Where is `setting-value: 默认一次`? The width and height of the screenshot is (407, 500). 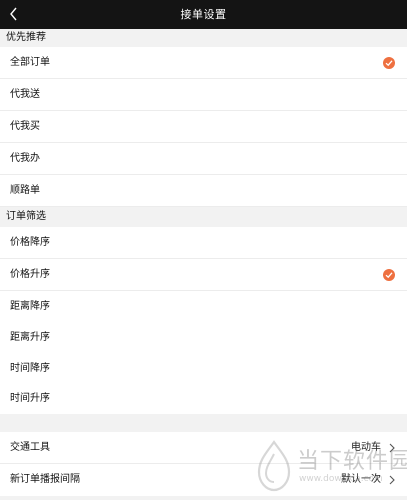 setting-value: 默认一次 is located at coordinates (361, 479).